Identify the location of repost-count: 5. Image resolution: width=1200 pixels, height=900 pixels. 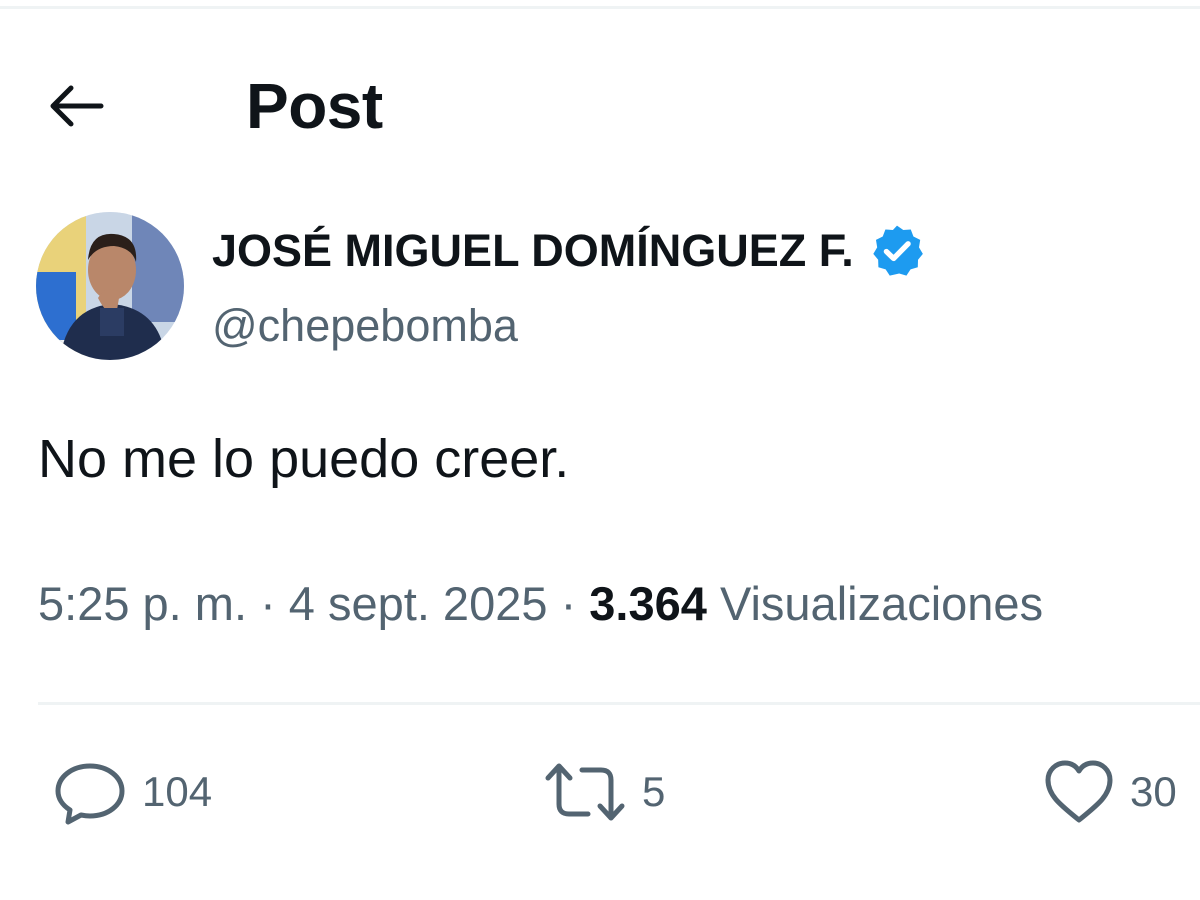
(654, 791).